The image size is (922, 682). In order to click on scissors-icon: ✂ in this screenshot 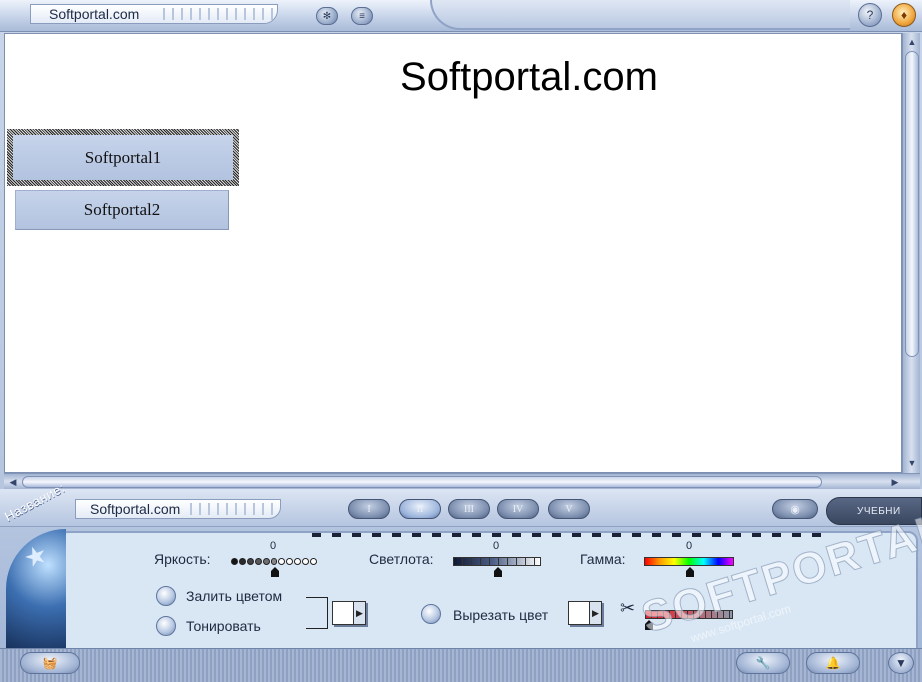, I will do `click(628, 608)`.